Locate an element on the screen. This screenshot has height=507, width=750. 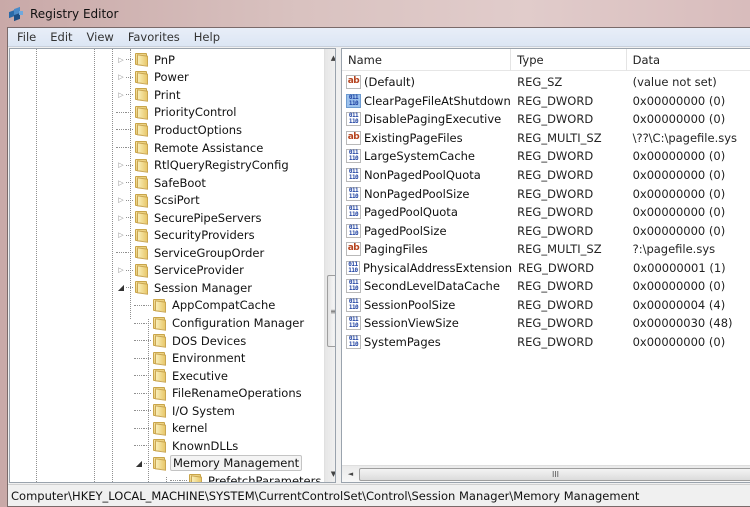
tree-node-label: Memory Management is located at coordinates (236, 463).